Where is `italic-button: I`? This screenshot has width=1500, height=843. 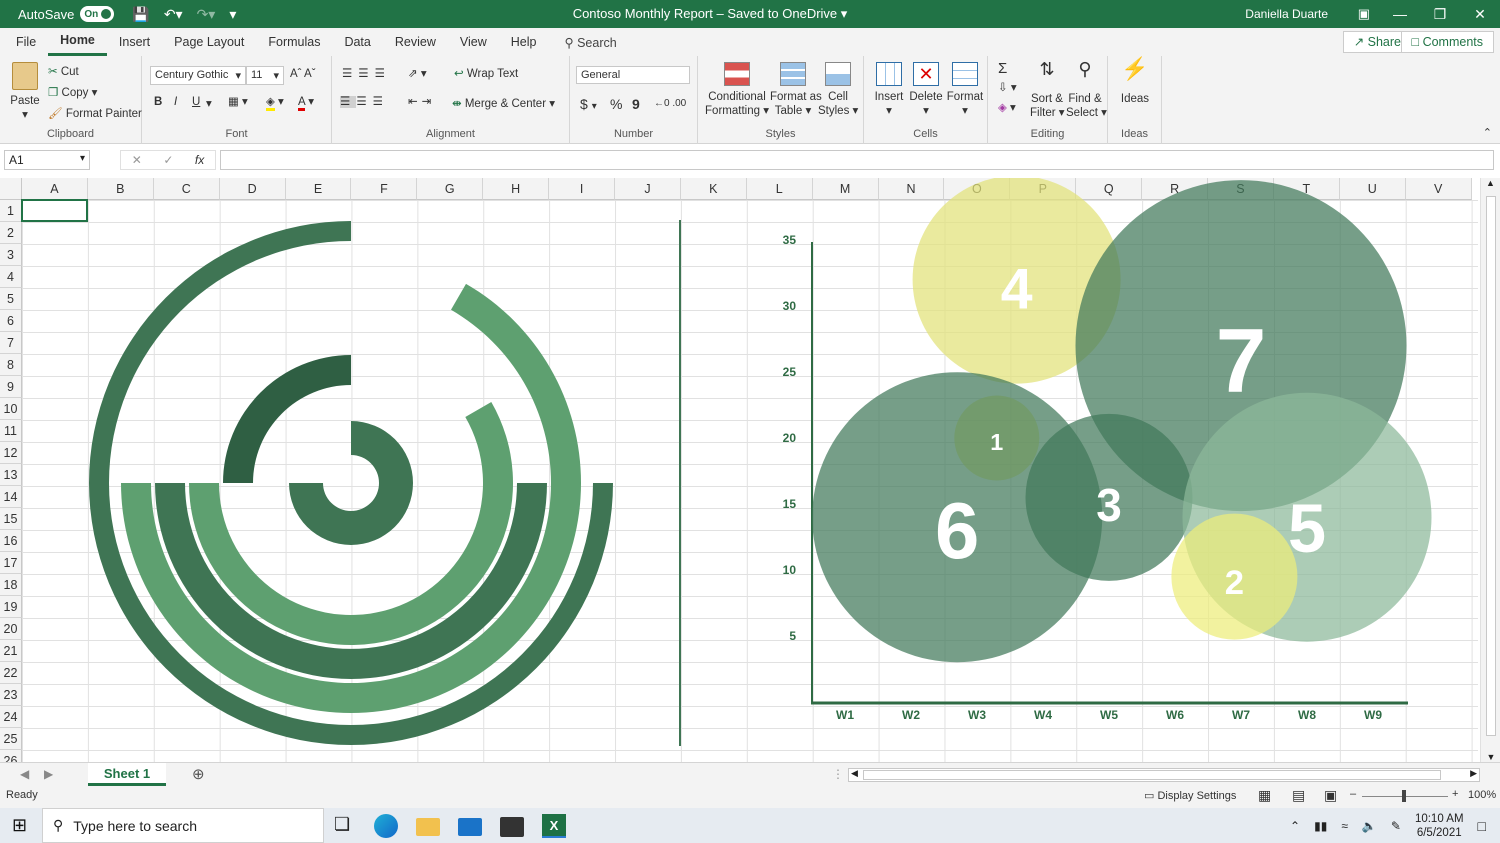 italic-button: I is located at coordinates (175, 102).